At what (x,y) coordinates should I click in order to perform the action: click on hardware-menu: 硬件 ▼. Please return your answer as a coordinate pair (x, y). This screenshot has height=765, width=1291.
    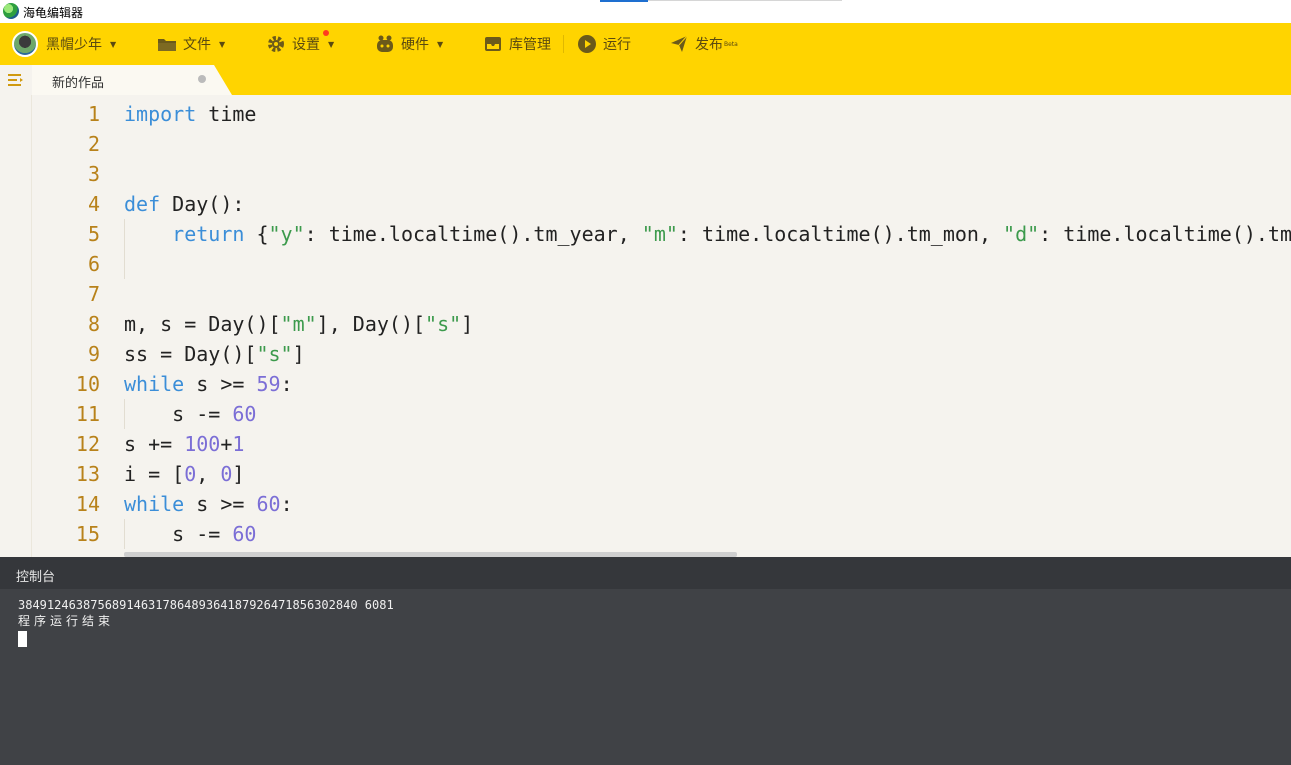
    Looking at the image, I should click on (409, 44).